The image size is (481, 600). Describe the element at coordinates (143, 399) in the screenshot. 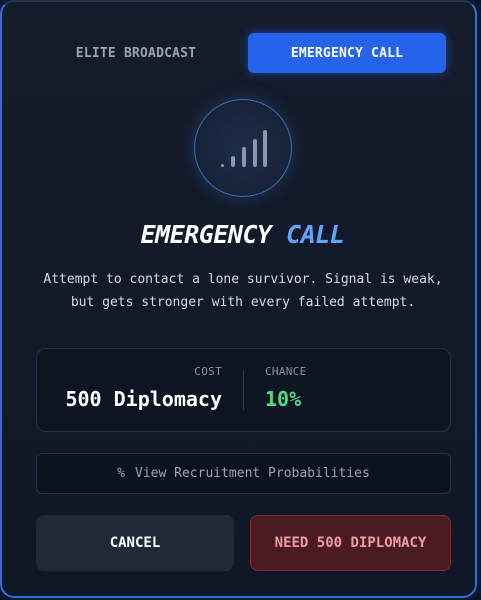

I see `cost-value: 500 Diplomacy` at that location.